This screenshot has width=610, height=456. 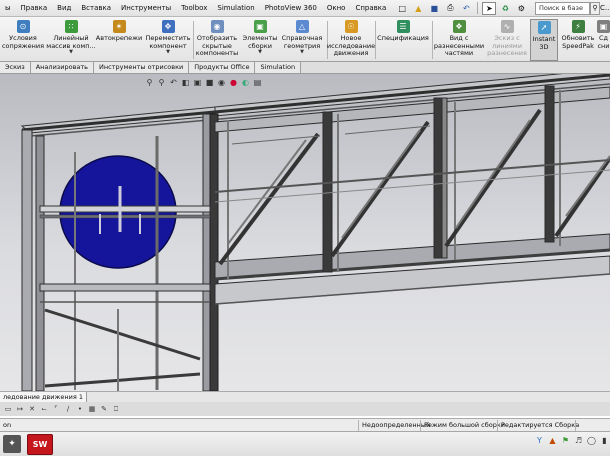 I want to click on zoom-fit-icon: ⚲, so click(x=149, y=82).